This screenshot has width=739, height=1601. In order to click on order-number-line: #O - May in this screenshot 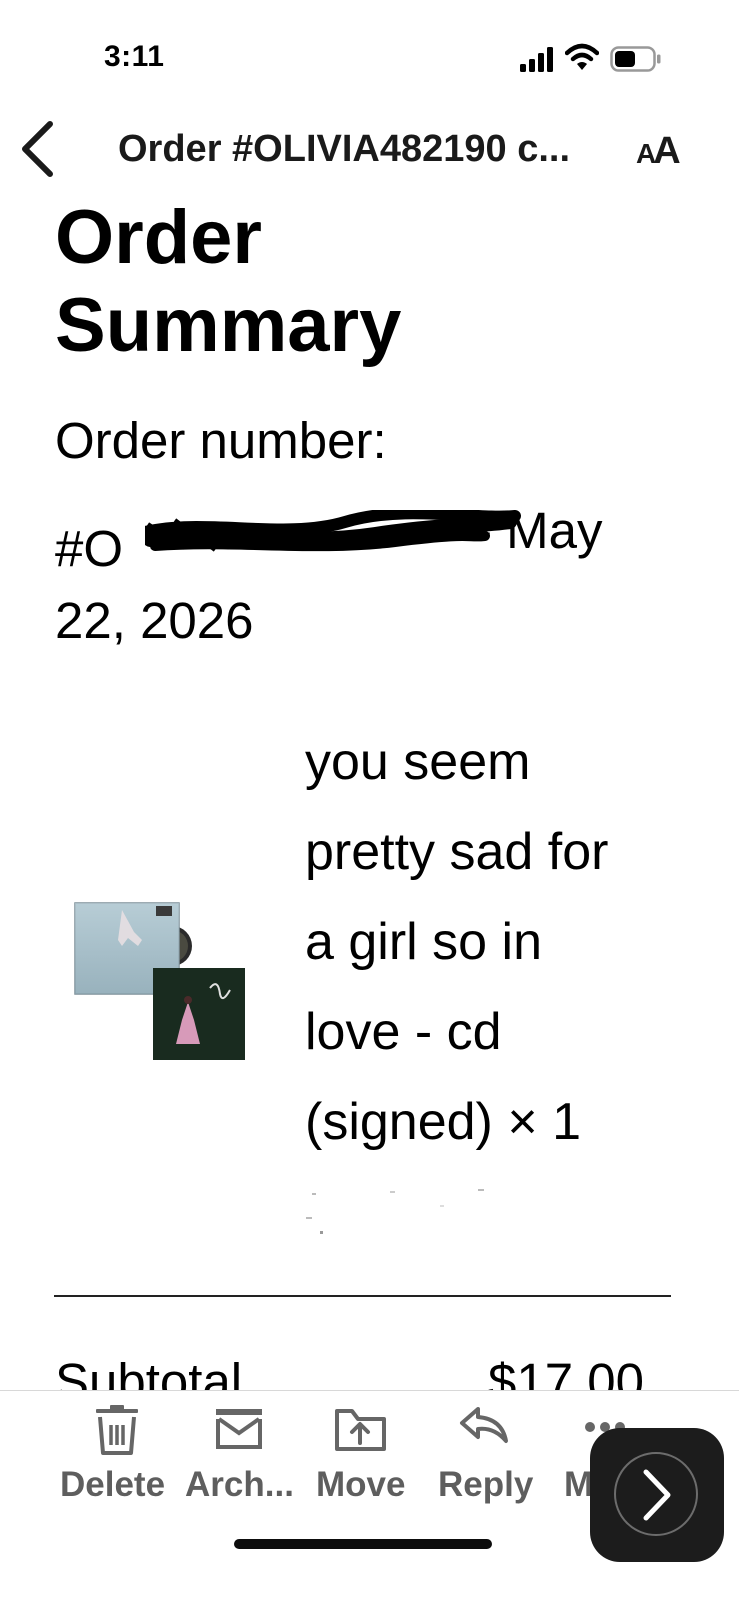, I will do `click(375, 531)`.